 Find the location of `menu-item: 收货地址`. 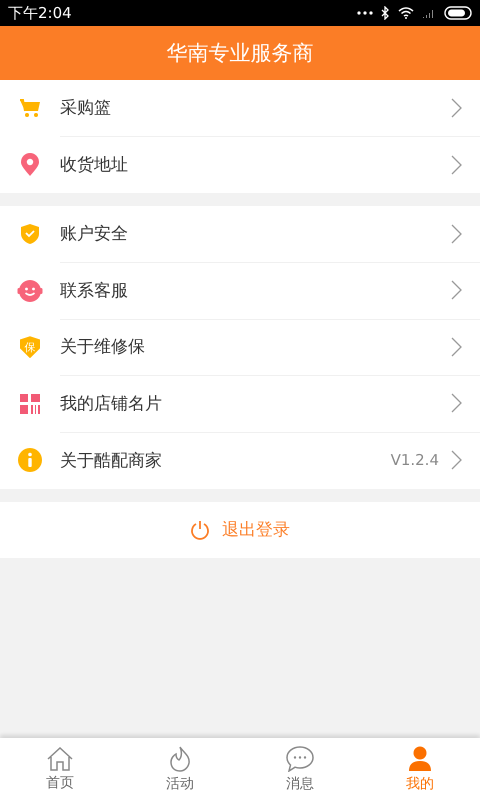

menu-item: 收货地址 is located at coordinates (240, 164).